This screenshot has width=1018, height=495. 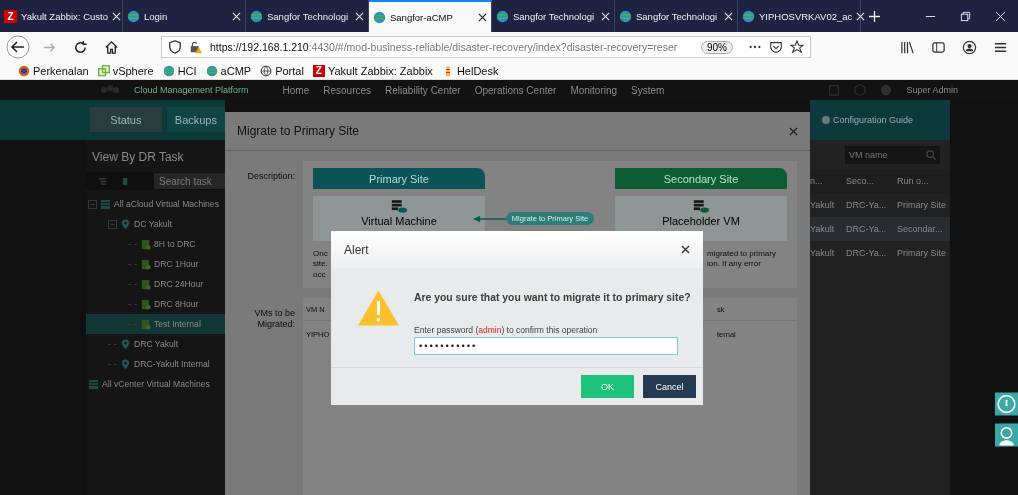 I want to click on site-header: Secondary Site, so click(x=701, y=178).